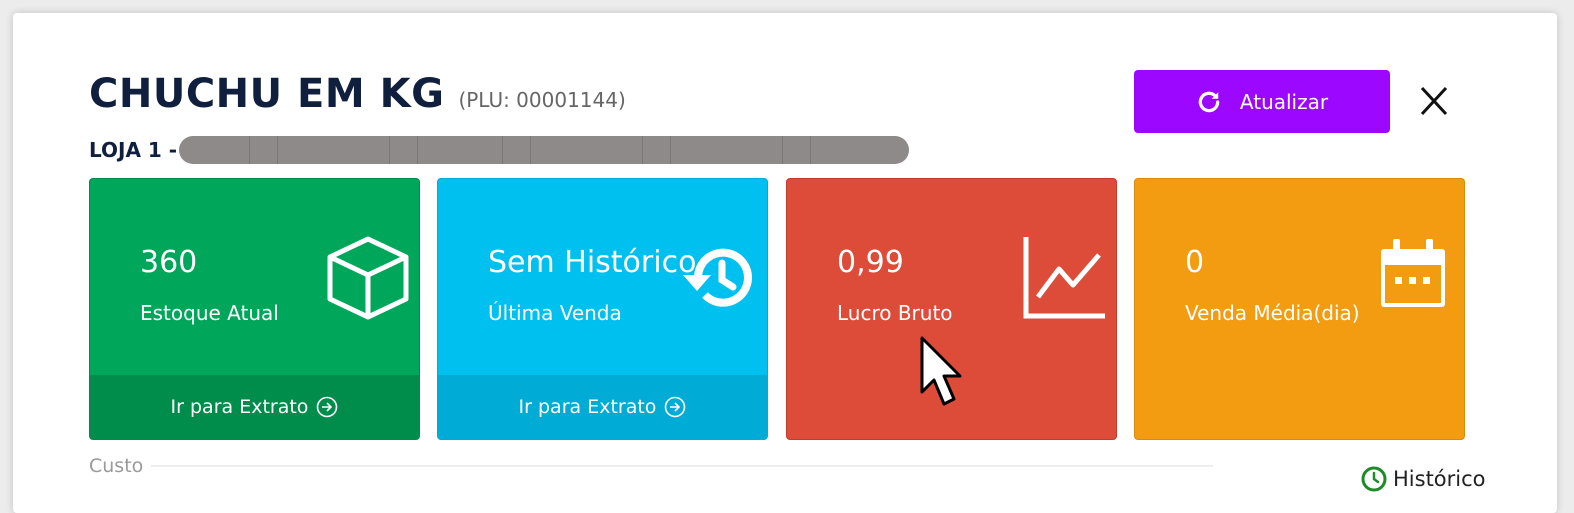 This screenshot has height=513, width=1574. I want to click on store-label: LOJA 1 -, so click(133, 150).